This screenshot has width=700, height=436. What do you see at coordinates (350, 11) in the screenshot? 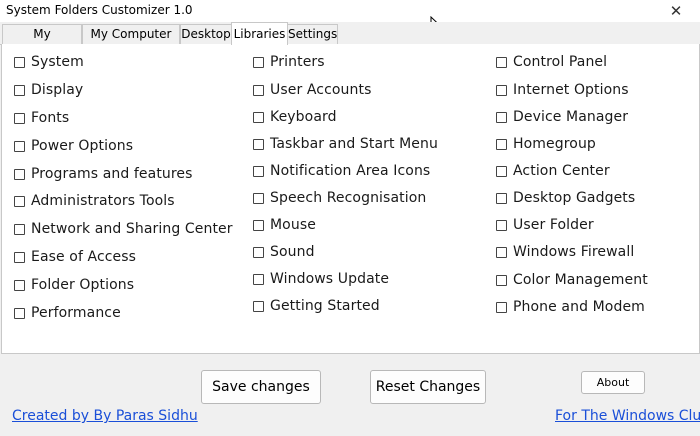
I see `title-bar: System Folders Customizer 1.0 ✕` at bounding box center [350, 11].